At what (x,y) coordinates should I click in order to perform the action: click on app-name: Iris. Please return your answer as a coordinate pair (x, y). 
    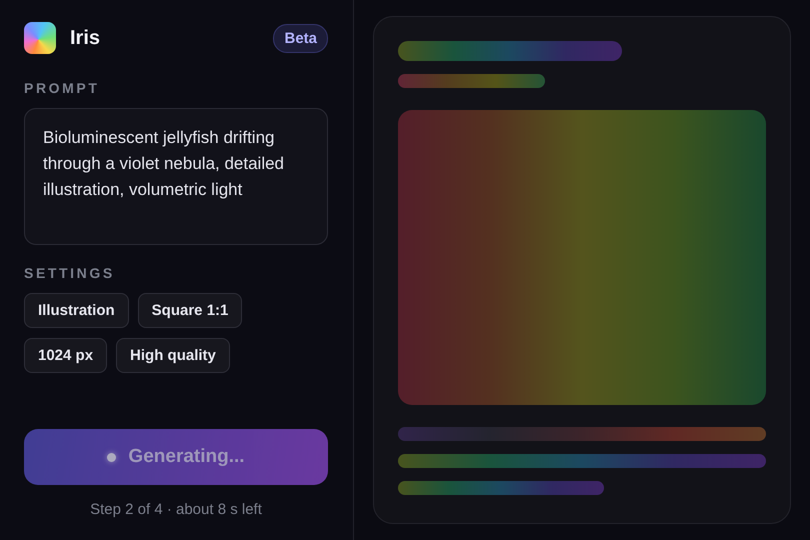
    Looking at the image, I should click on (85, 38).